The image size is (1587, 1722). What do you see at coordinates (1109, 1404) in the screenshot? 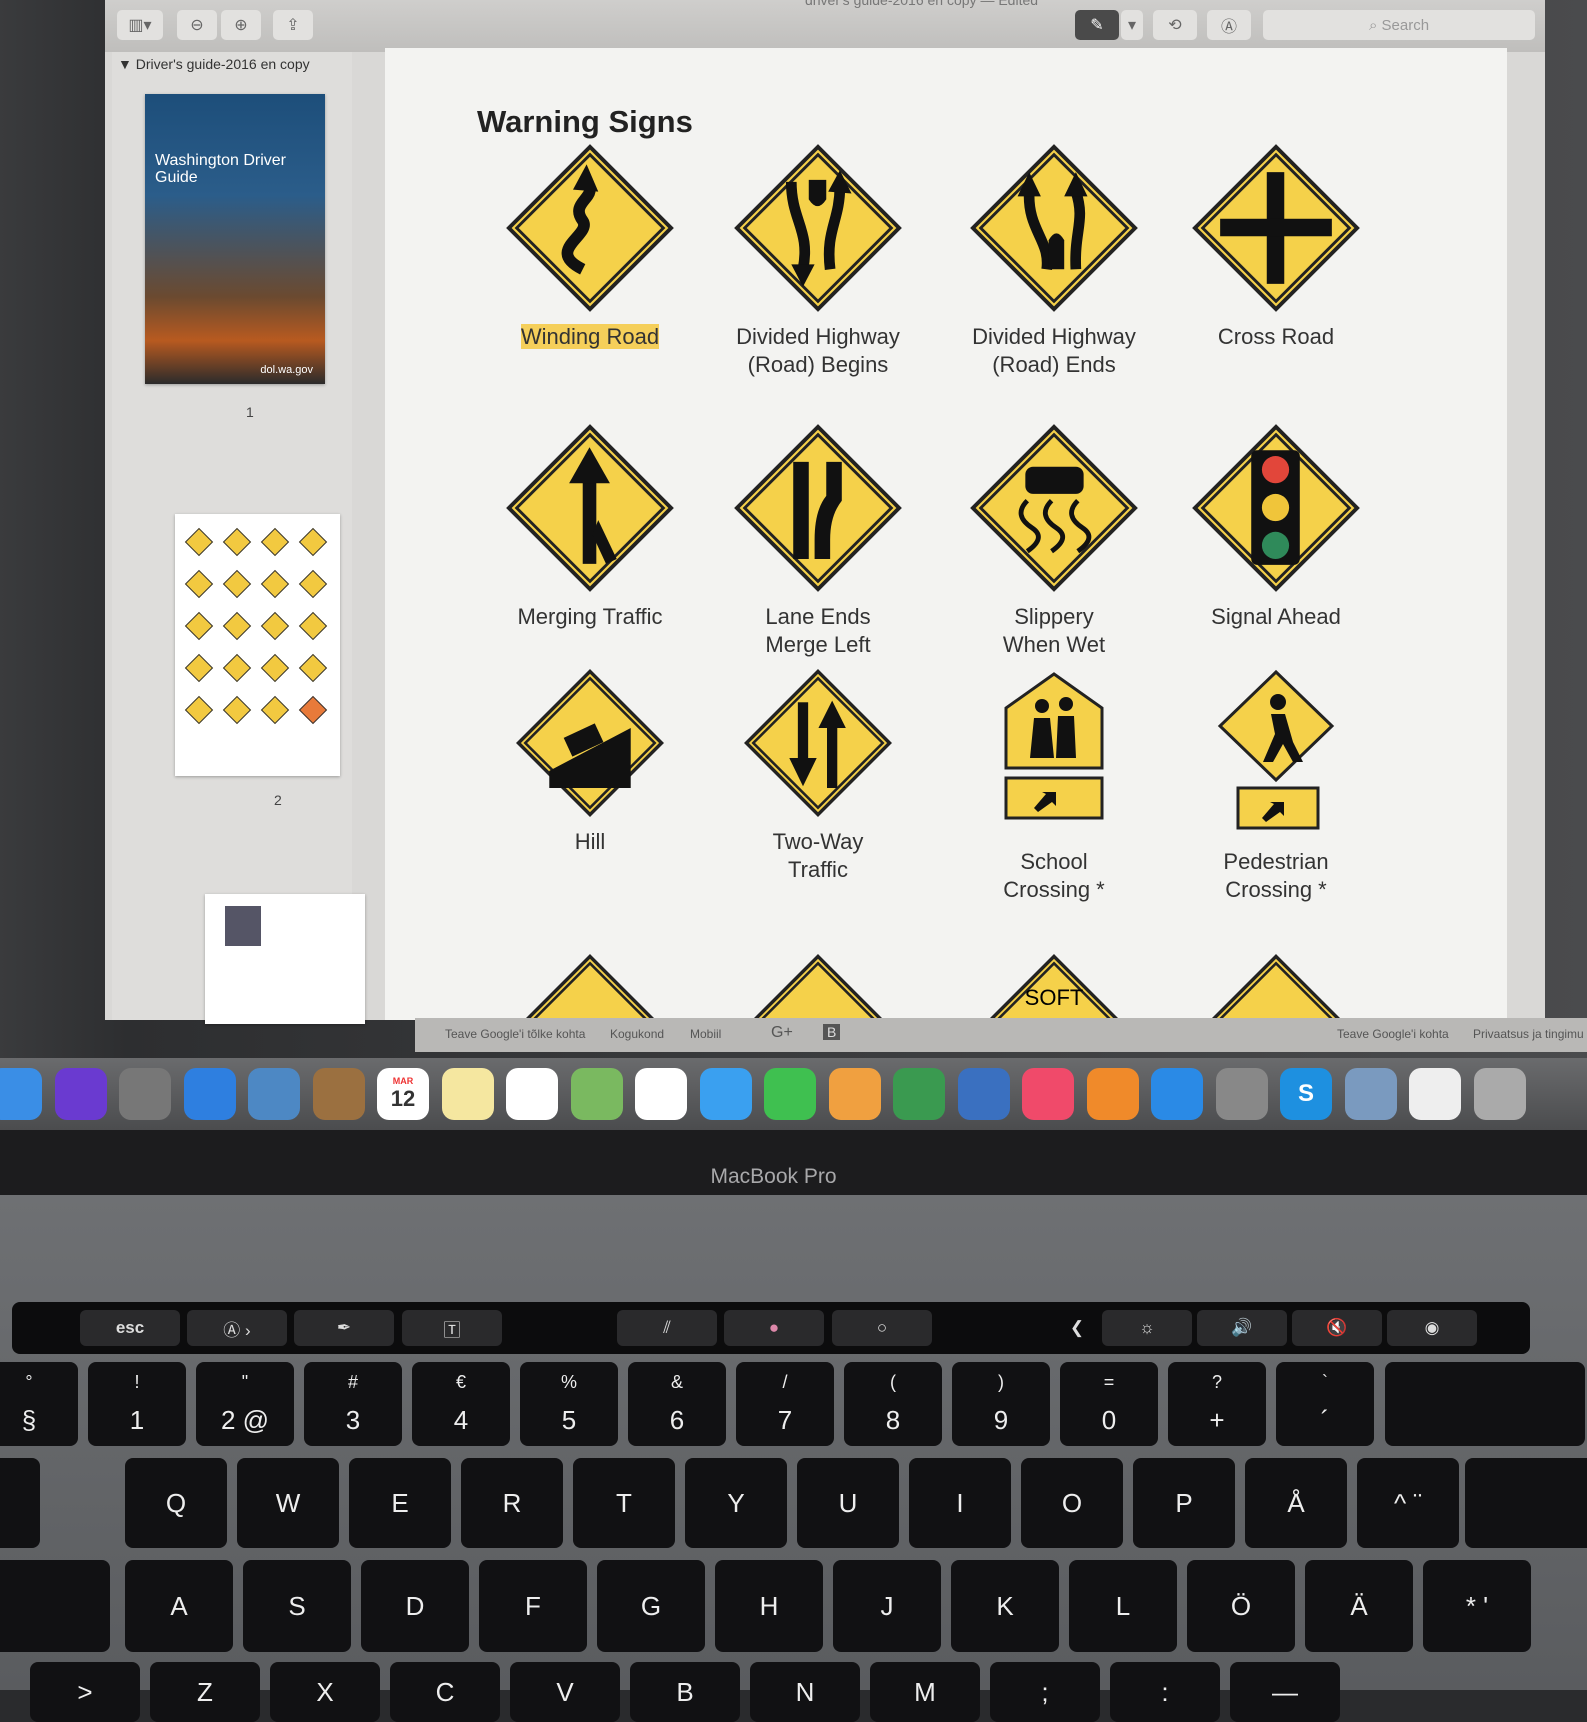
I see `key: = 0` at bounding box center [1109, 1404].